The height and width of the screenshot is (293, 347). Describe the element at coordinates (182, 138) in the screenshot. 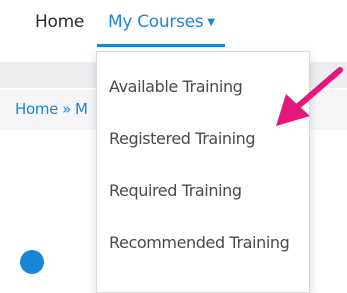

I see `menu-item-registered-training: Registered Training` at that location.